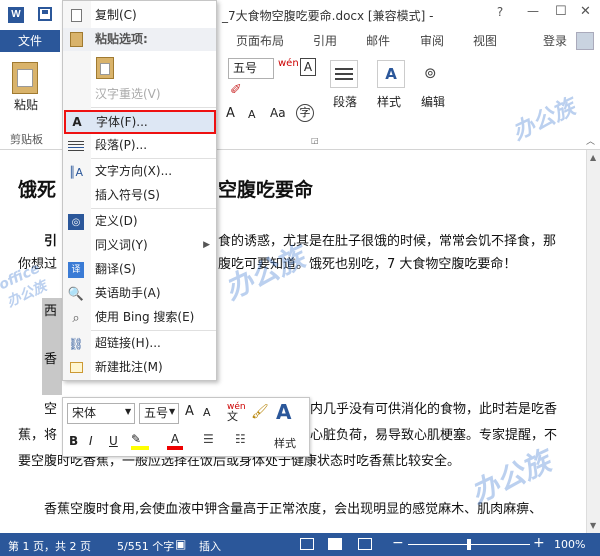 This screenshot has width=600, height=556. Describe the element at coordinates (139, 293) in the screenshot. I see `menu-item-english-assistant: 🔍 英语助手(A)` at that location.